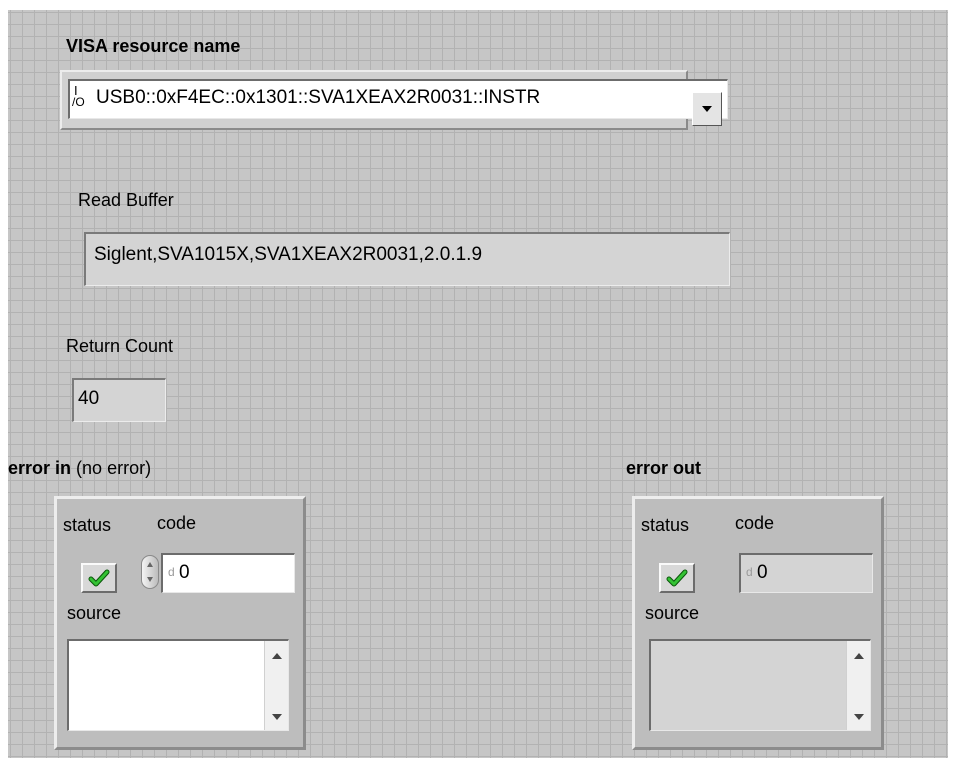 Image resolution: width=957 pixels, height=762 pixels. Describe the element at coordinates (120, 346) in the screenshot. I see `return-count-label: Return Count` at that location.